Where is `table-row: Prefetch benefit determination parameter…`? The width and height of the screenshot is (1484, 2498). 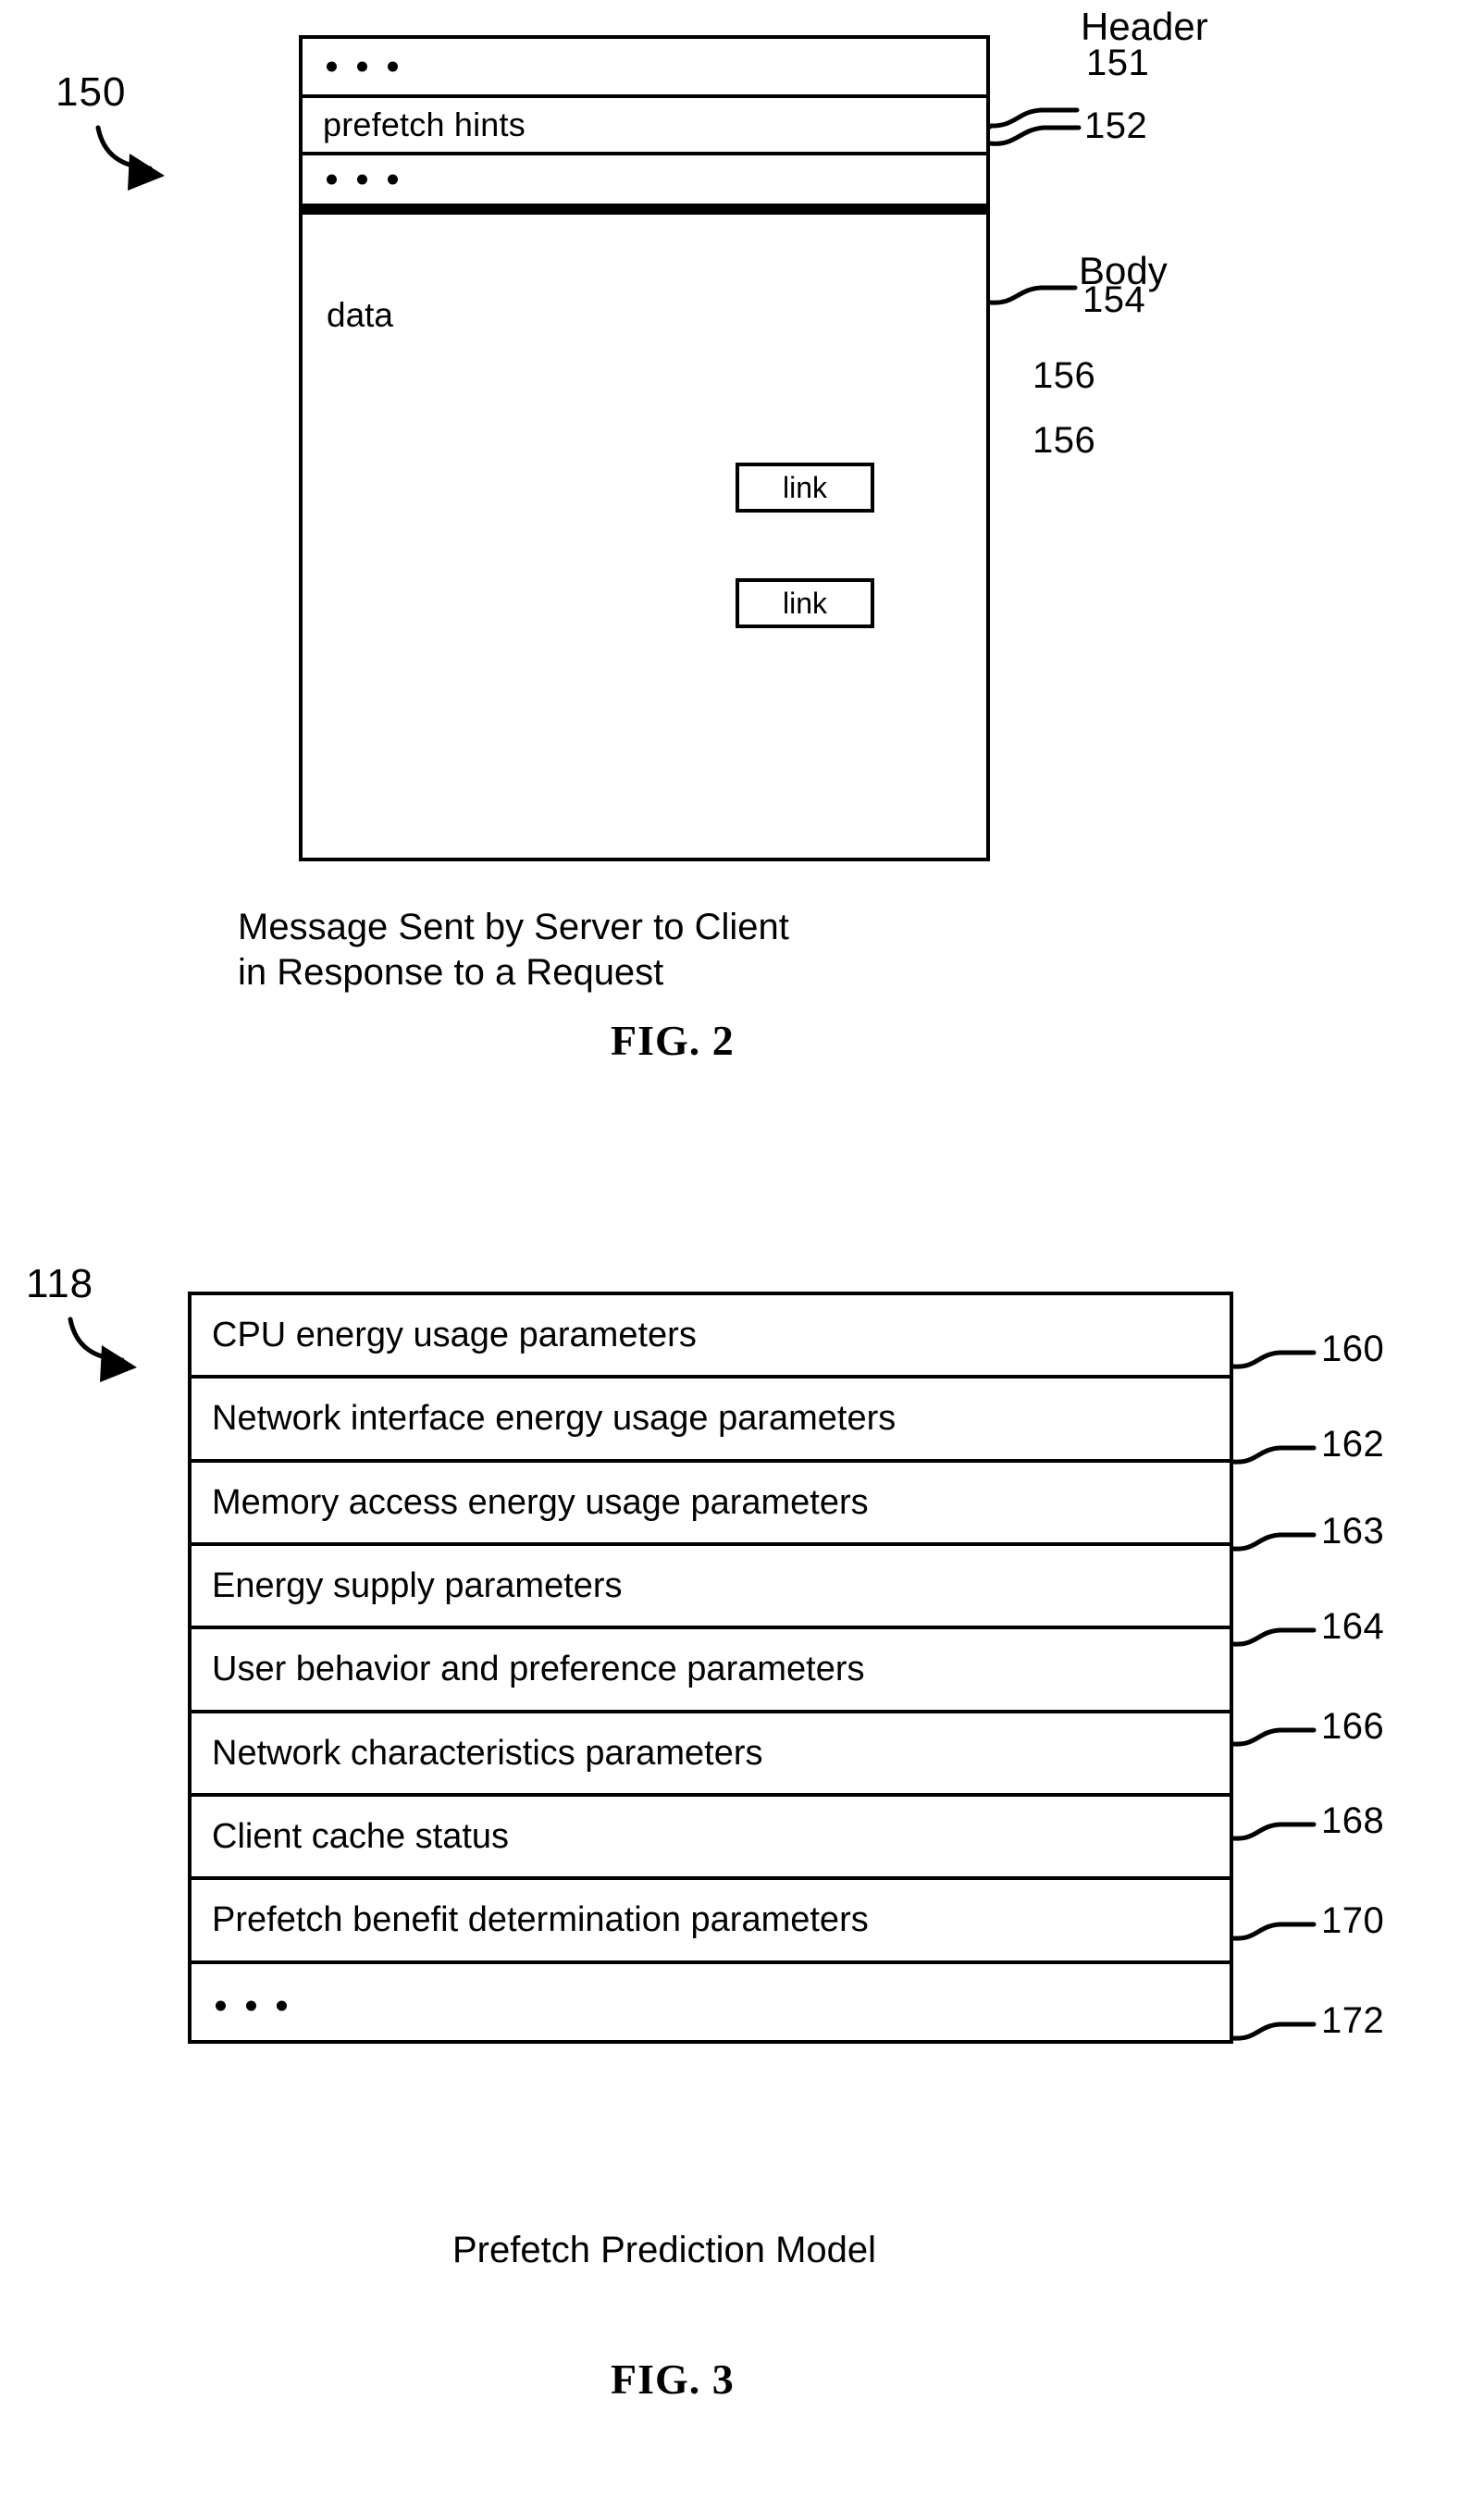 table-row: Prefetch benefit determination parameter… is located at coordinates (711, 1922).